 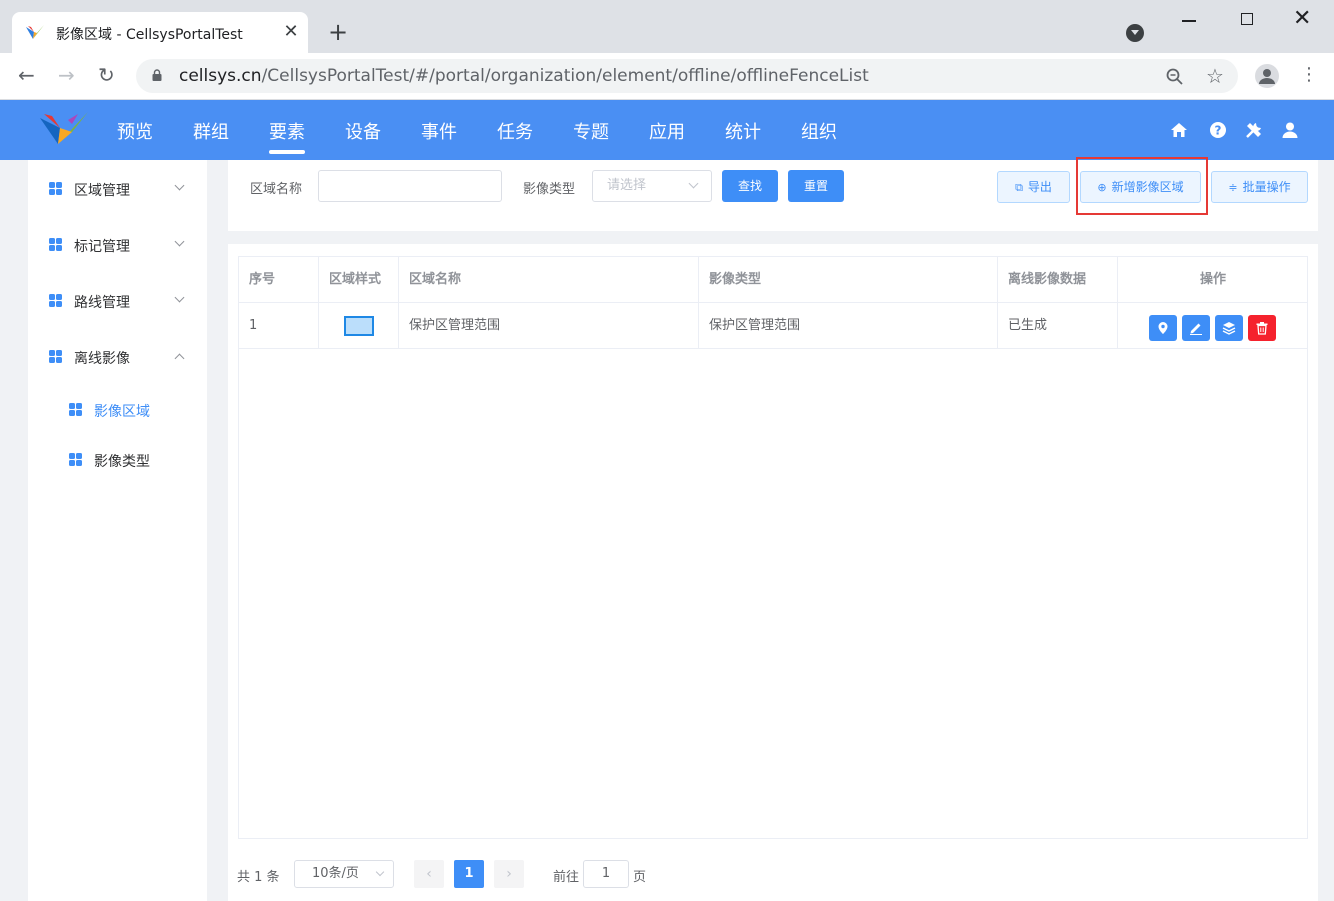 What do you see at coordinates (338, 32) in the screenshot?
I see `new-tab-icon: +` at bounding box center [338, 32].